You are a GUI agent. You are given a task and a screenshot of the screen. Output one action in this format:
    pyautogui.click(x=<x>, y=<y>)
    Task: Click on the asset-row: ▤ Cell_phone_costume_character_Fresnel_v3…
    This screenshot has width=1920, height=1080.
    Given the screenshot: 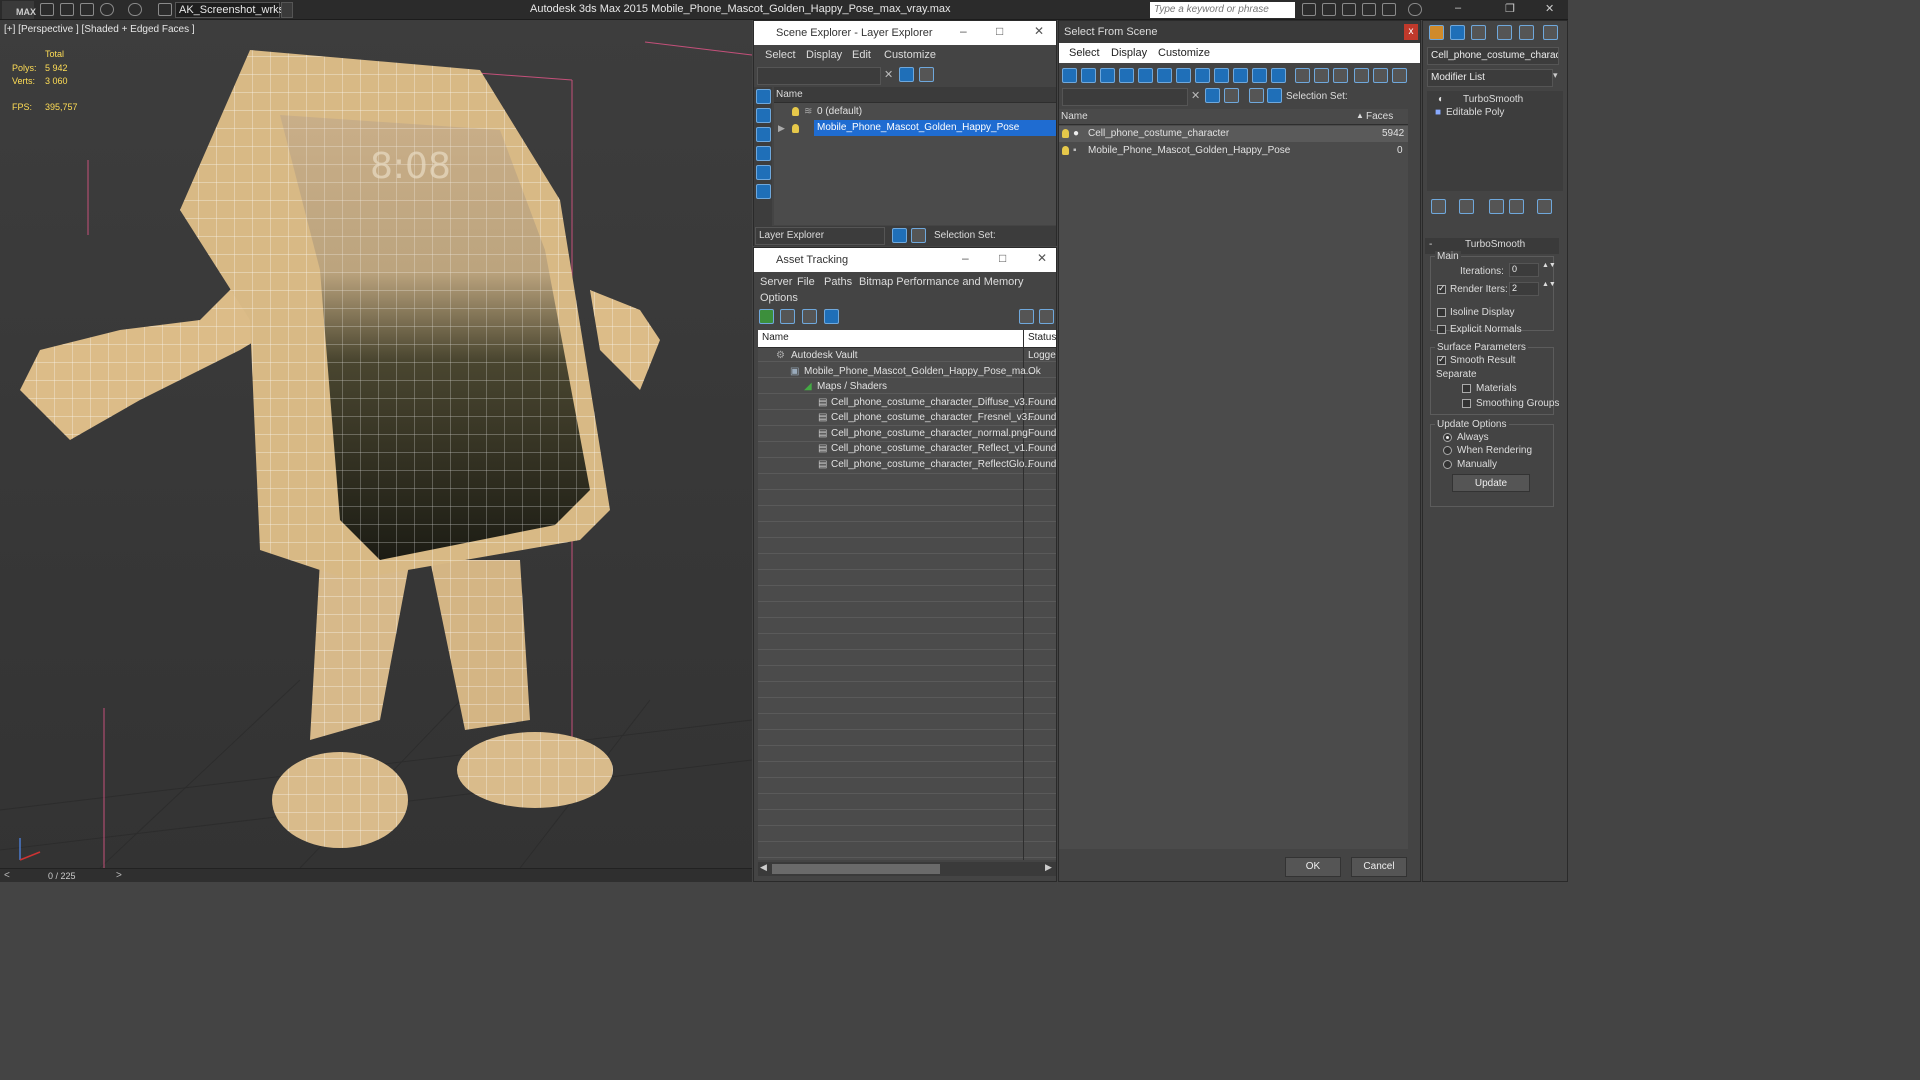 What is the action you would take?
    pyautogui.click(x=907, y=418)
    